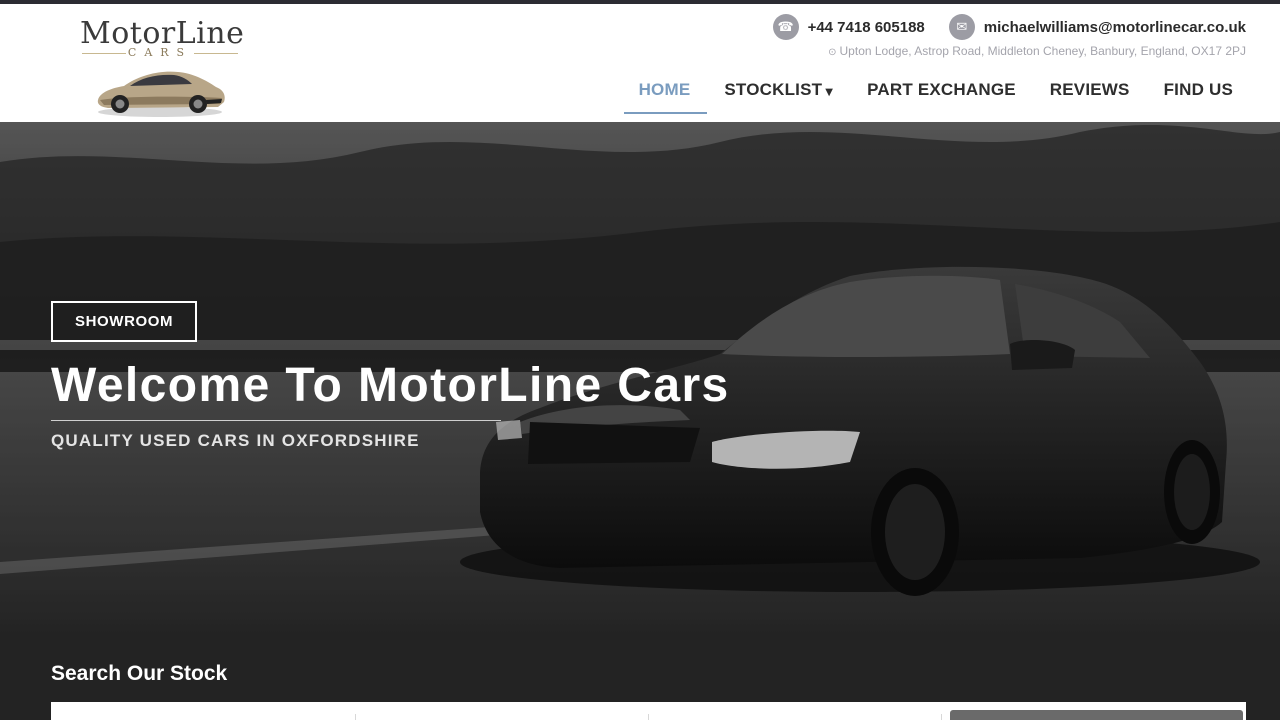 This screenshot has height=720, width=1280. I want to click on search-form, so click(648, 711).